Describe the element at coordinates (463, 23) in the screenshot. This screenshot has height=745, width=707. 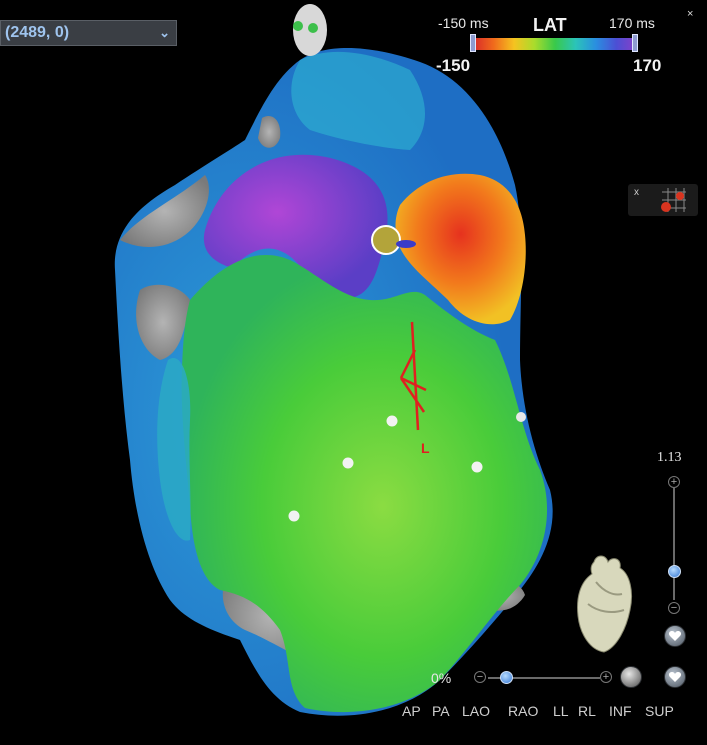
I see `lat-min-unit-label: -150 ms` at that location.